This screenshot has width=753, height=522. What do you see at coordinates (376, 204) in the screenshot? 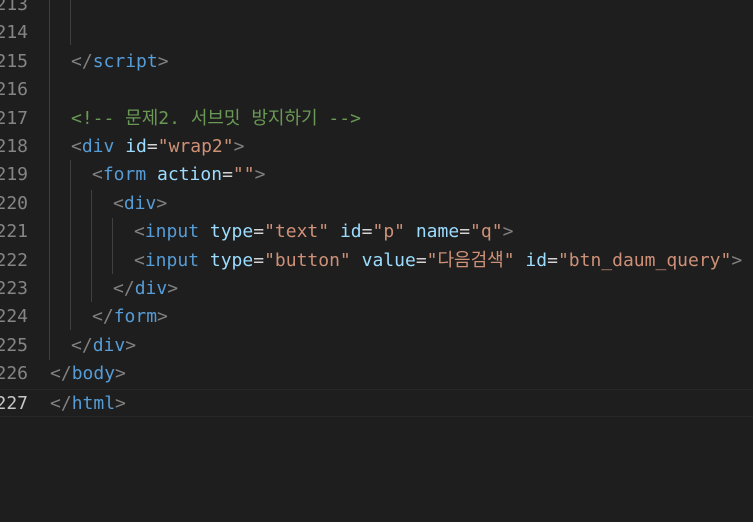
I see `code-line: 220 <div>` at bounding box center [376, 204].